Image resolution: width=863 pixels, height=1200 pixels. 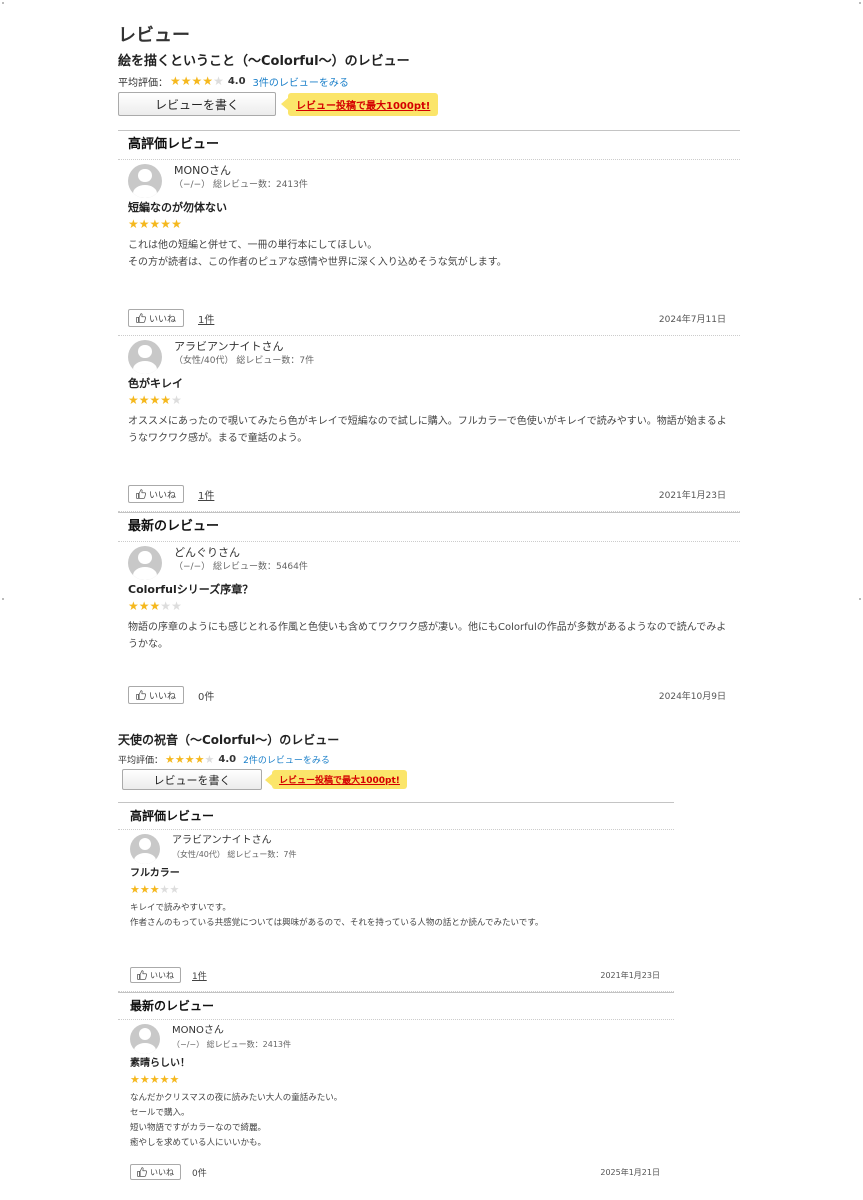 I want to click on reviewer-info: どんぐりさん （−/−） 総レビュー数：5464件, so click(x=241, y=560).